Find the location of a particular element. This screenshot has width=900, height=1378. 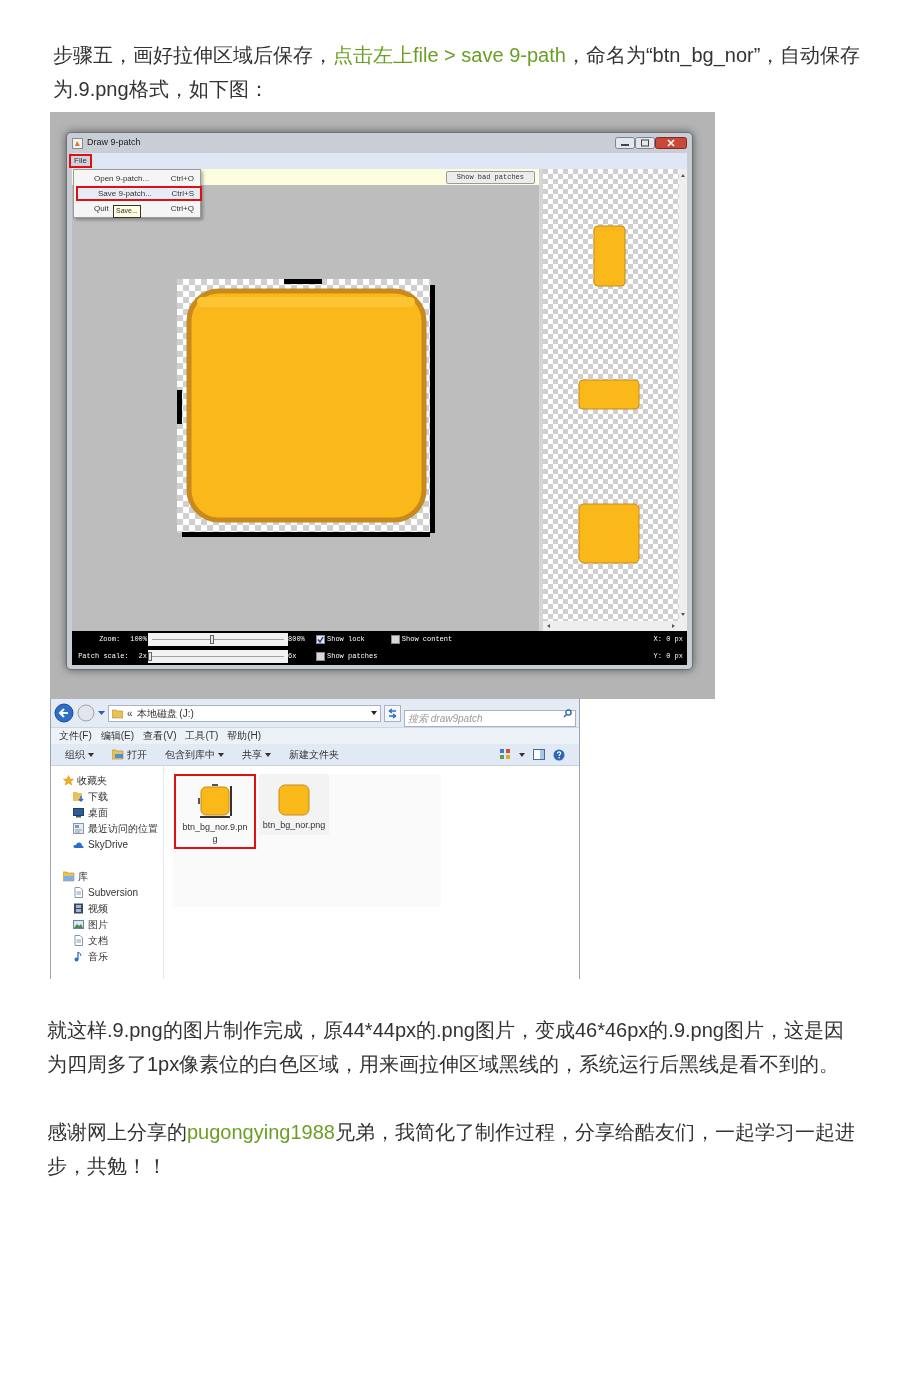

address-bar: « 本地磁盘 (J:) is located at coordinates (244, 713).